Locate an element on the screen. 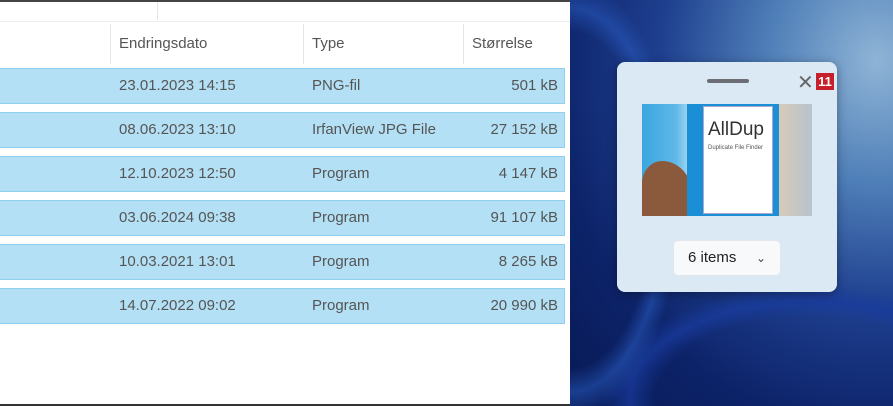  cell-size: 8 265 kB is located at coordinates (528, 261).